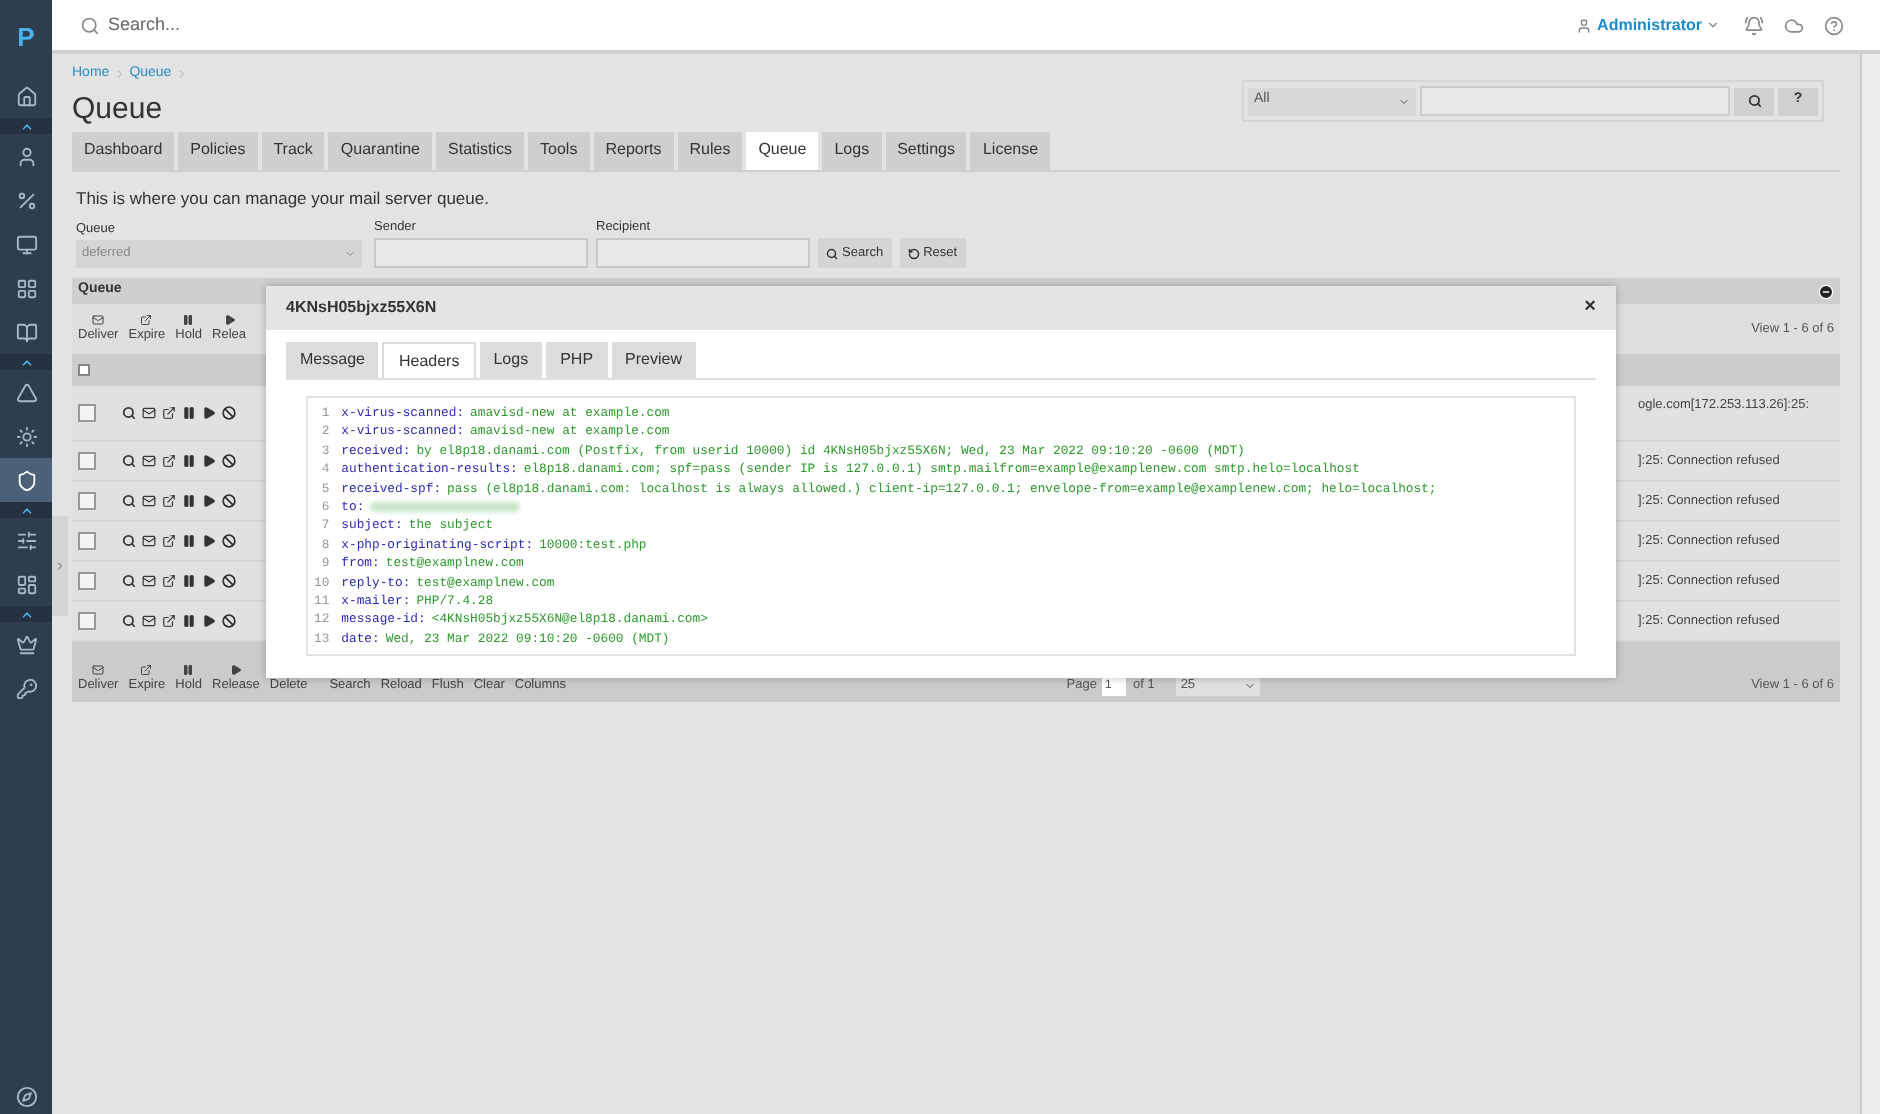 This screenshot has width=1880, height=1114. I want to click on shield-icon, so click(26, 480).